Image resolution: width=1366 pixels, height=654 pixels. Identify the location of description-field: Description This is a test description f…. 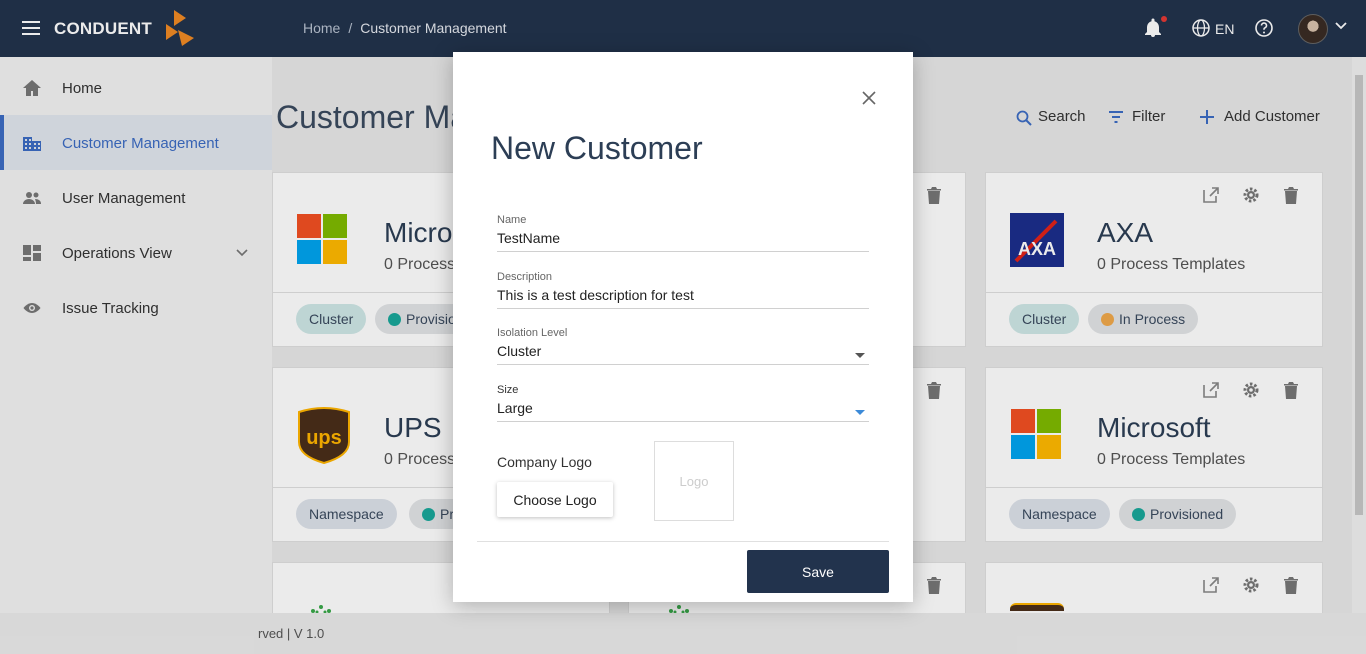
(683, 290).